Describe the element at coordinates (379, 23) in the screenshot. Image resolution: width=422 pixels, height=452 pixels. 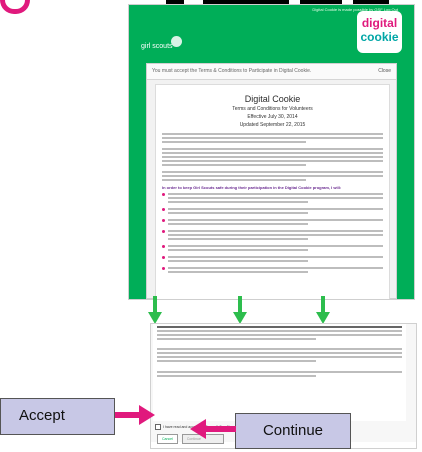
I see `logo-line-1: digital` at that location.